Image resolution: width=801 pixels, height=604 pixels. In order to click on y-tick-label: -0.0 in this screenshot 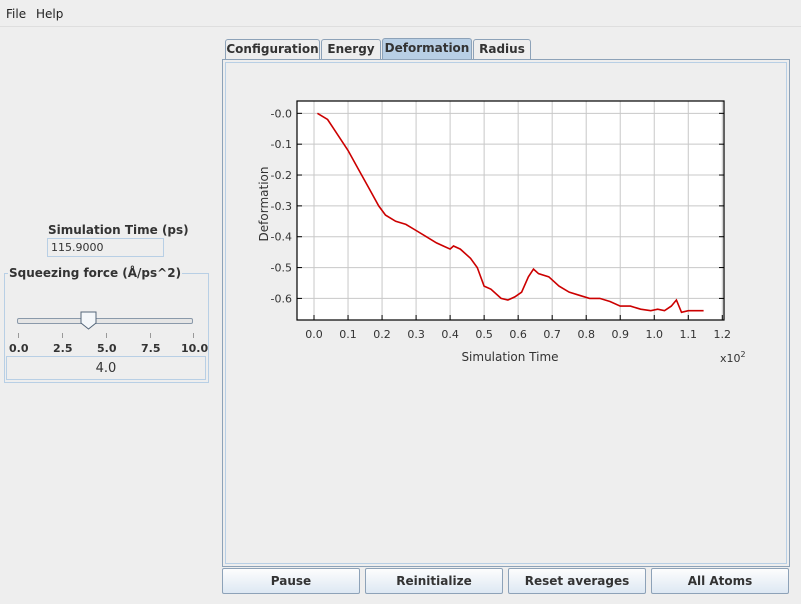, I will do `click(281, 113)`.